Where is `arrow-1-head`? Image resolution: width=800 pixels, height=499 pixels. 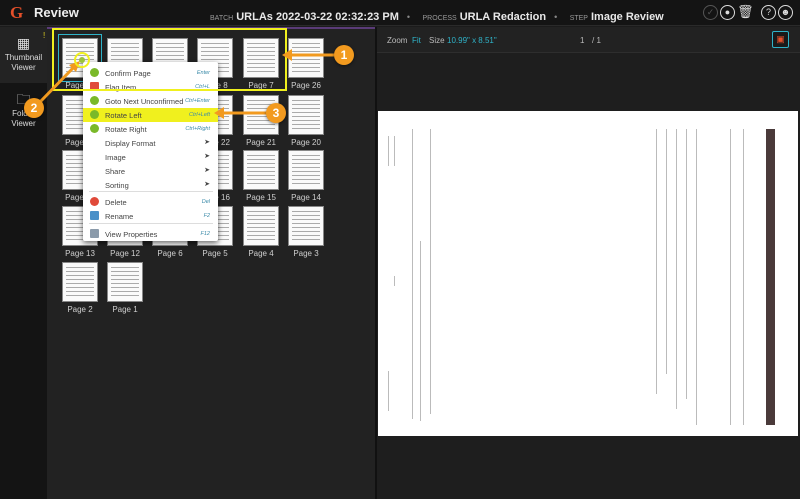 arrow-1-head is located at coordinates (287, 55).